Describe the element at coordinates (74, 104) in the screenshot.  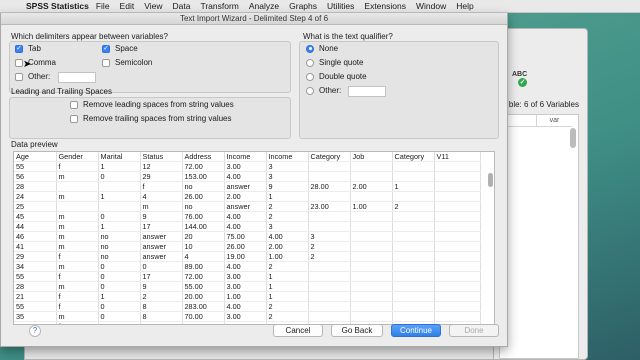
I see `remove-leading-checkbox` at that location.